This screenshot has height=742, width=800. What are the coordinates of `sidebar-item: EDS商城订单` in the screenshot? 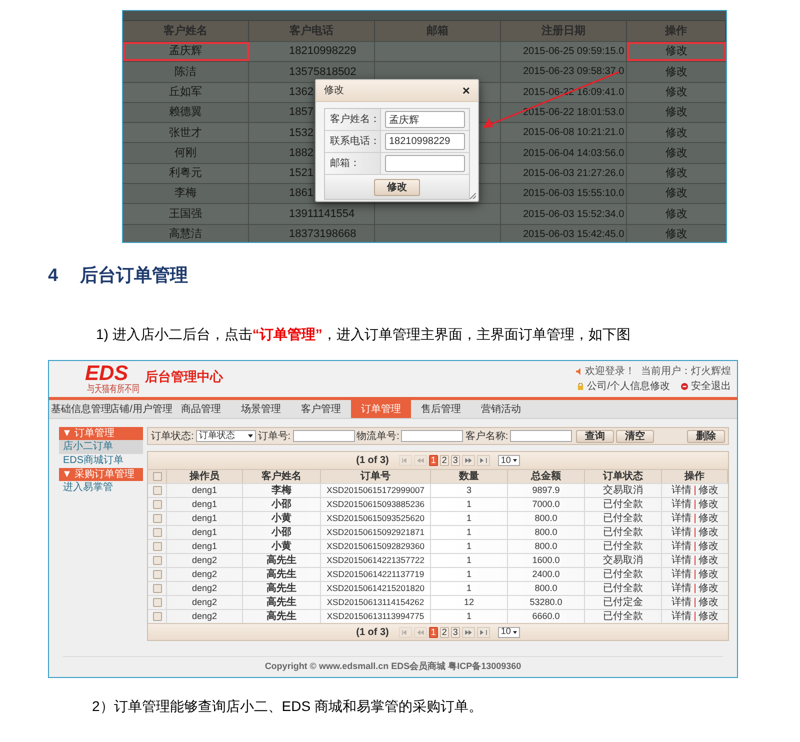 It's located at (101, 461).